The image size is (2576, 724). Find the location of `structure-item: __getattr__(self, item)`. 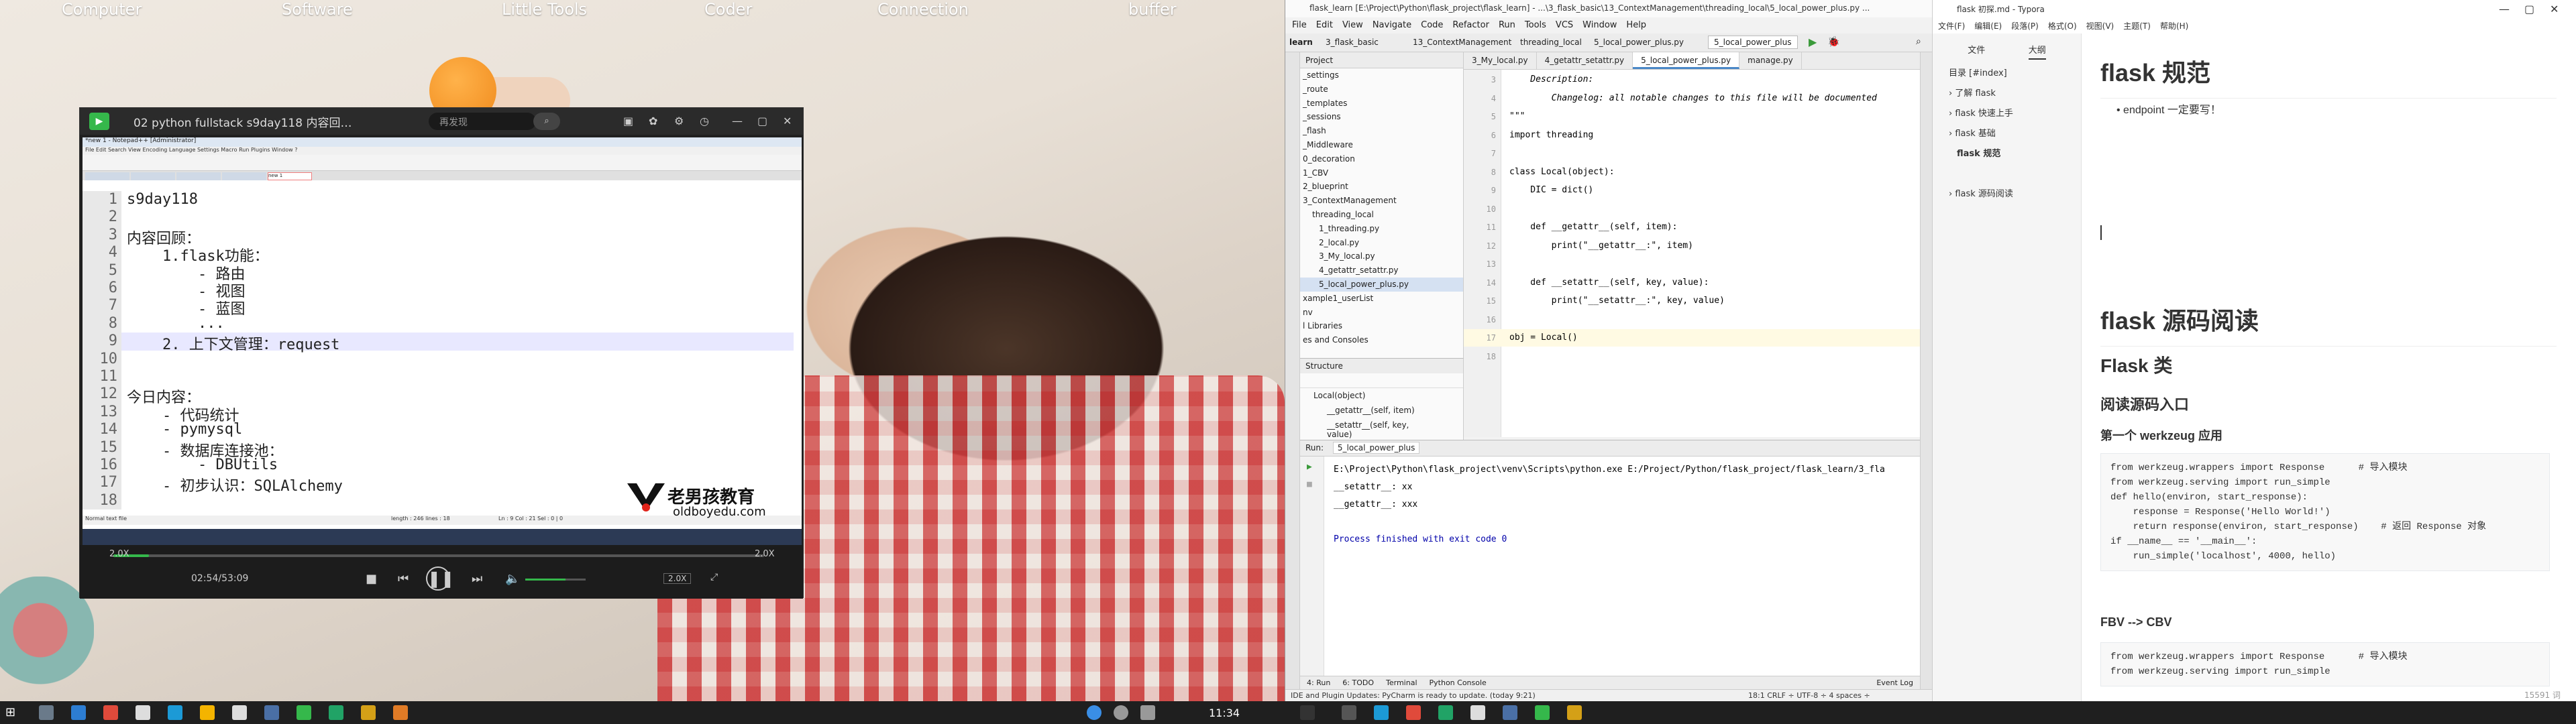

structure-item: __getattr__(self, item) is located at coordinates (1381, 410).